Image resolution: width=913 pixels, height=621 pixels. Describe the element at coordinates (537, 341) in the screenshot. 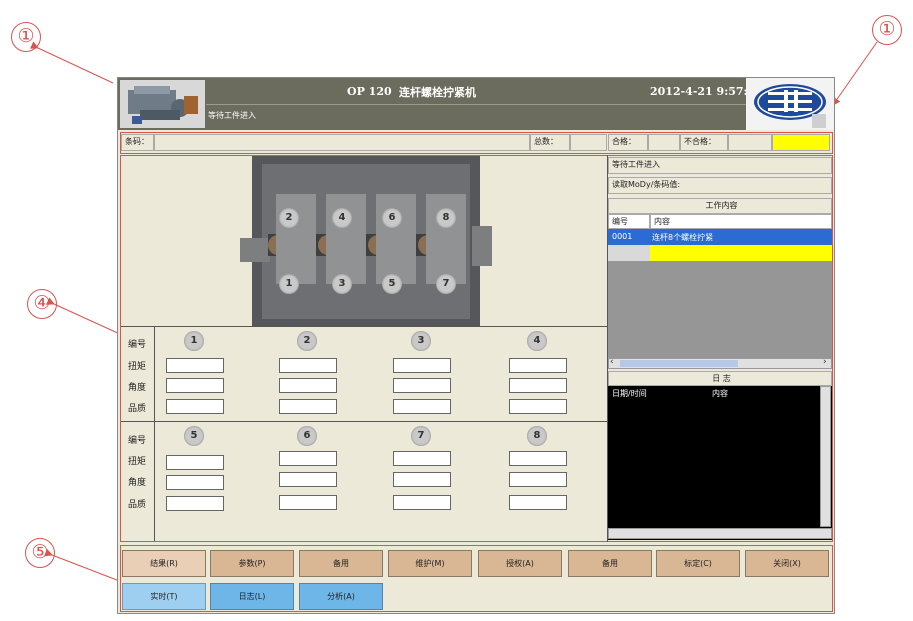

I see `bolt-header-4: 4` at that location.